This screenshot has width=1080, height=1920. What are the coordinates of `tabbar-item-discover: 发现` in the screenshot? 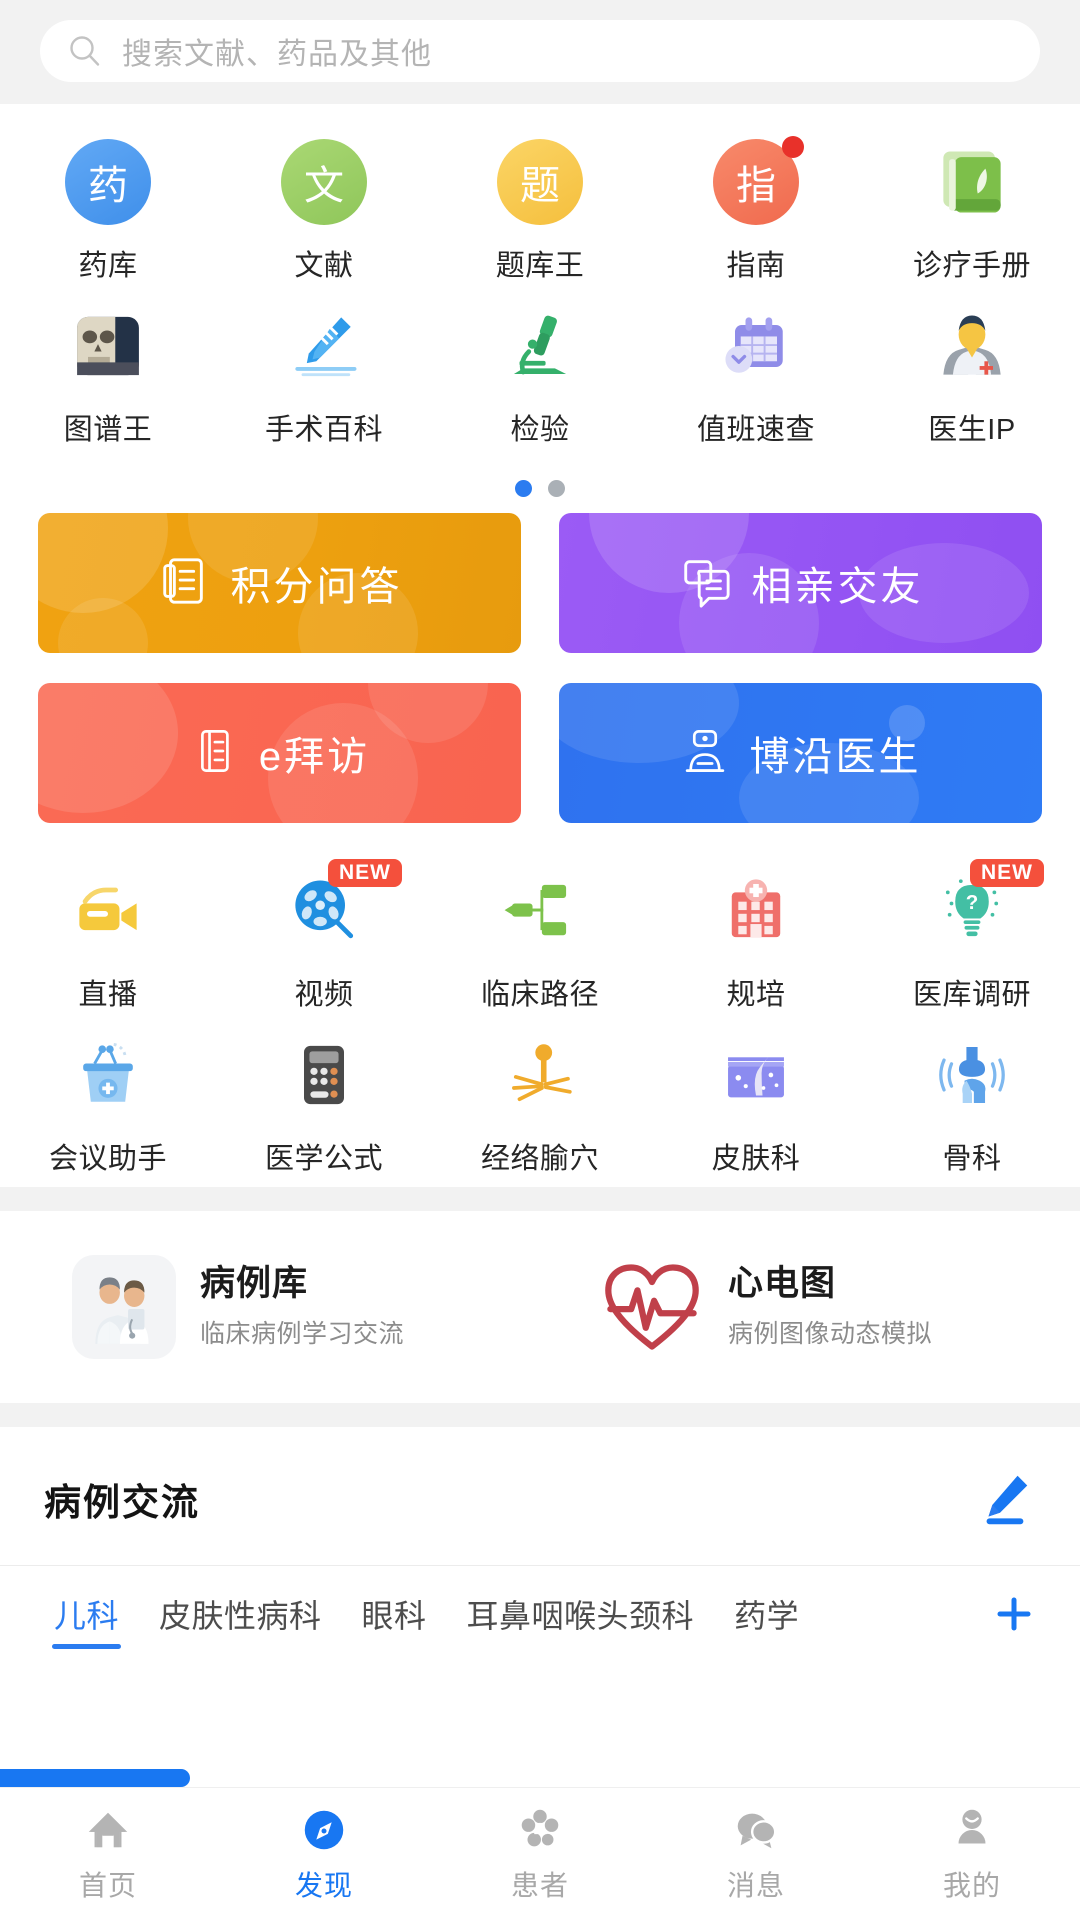 It's located at (324, 1854).